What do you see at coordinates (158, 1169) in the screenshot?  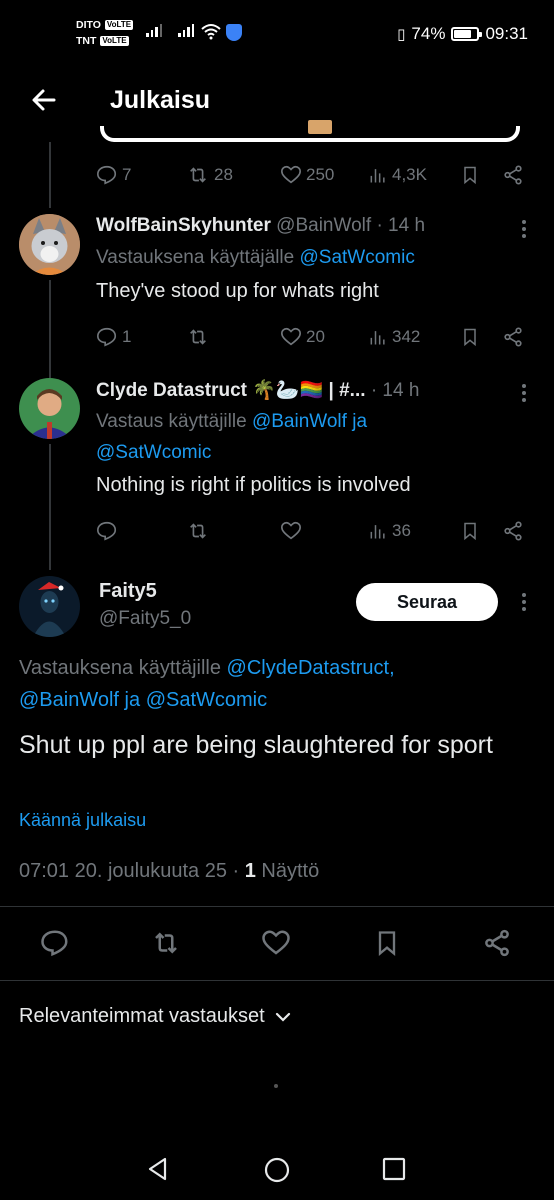 I see `nav-back-icon` at bounding box center [158, 1169].